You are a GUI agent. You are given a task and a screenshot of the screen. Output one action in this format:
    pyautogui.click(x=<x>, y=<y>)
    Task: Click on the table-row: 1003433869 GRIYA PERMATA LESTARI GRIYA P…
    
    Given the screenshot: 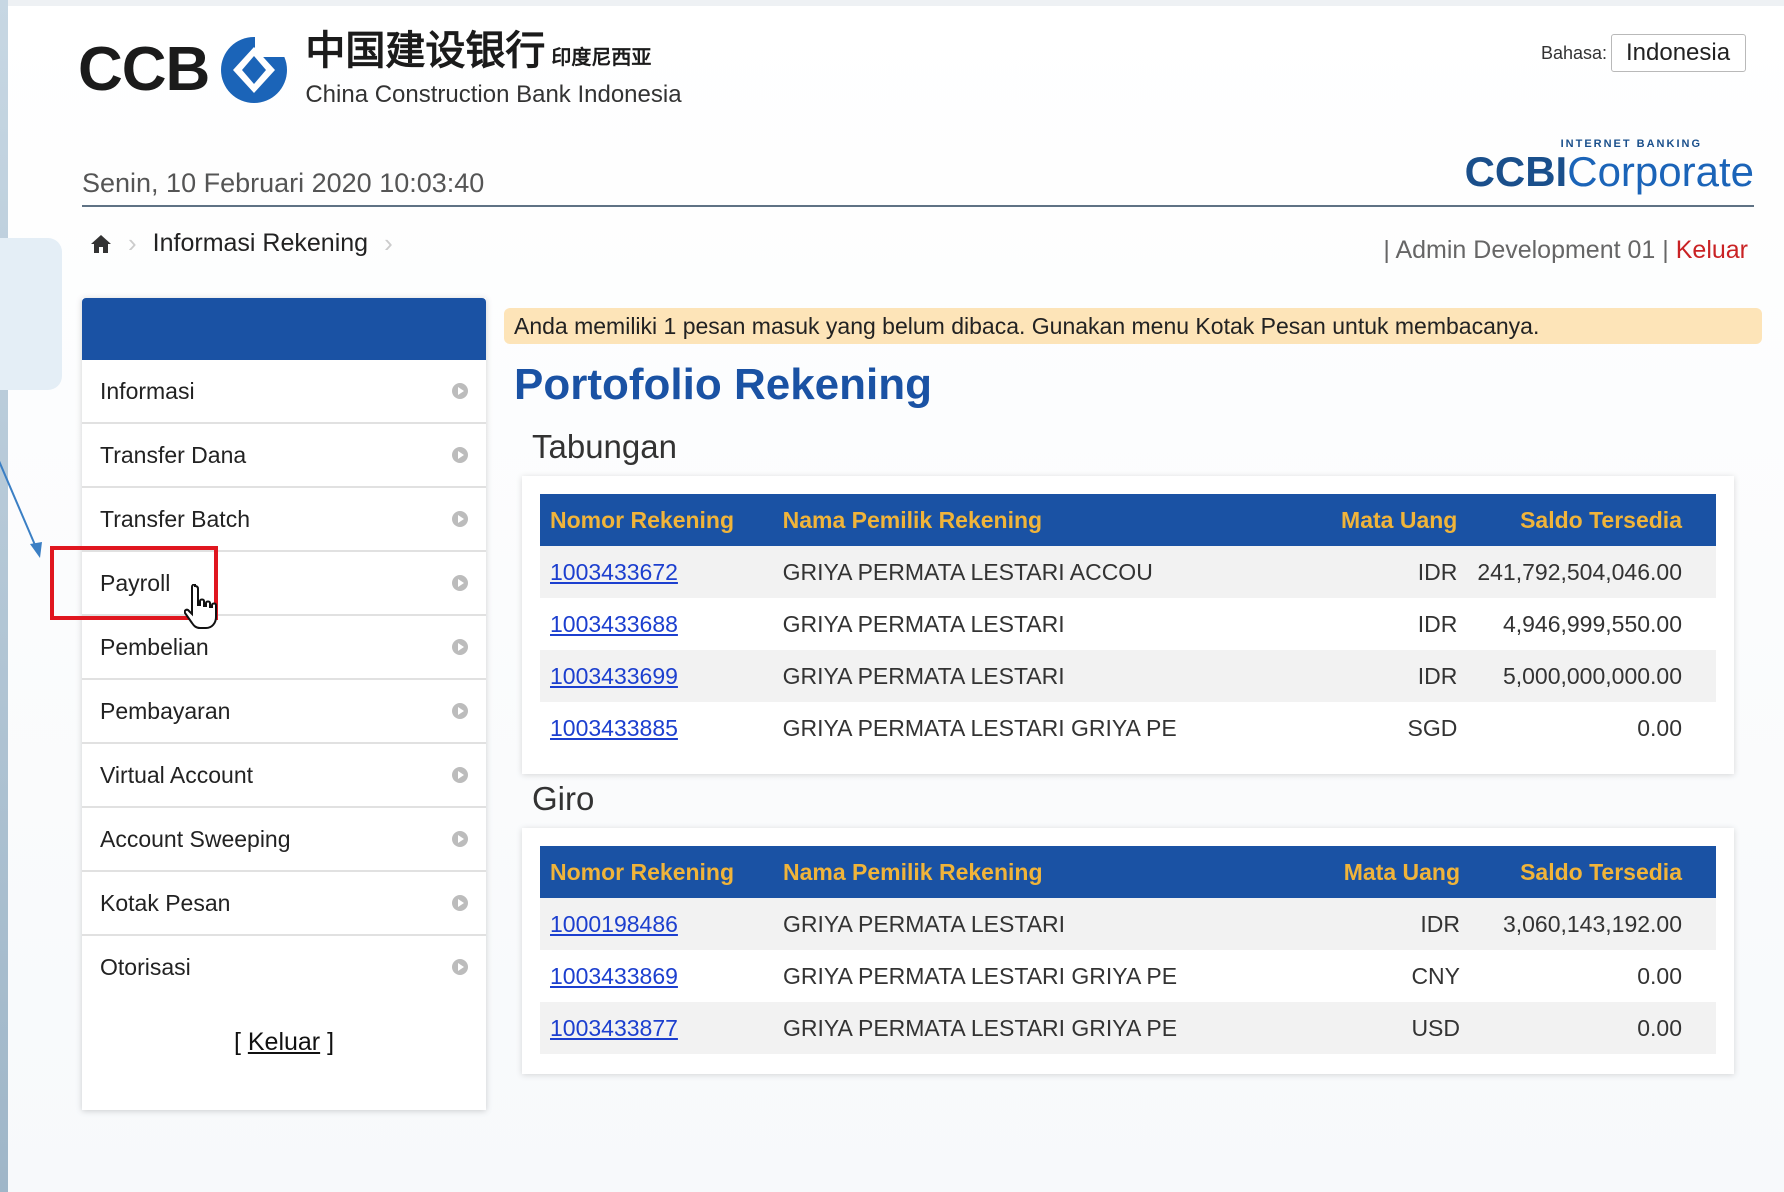 What is the action you would take?
    pyautogui.click(x=1128, y=976)
    